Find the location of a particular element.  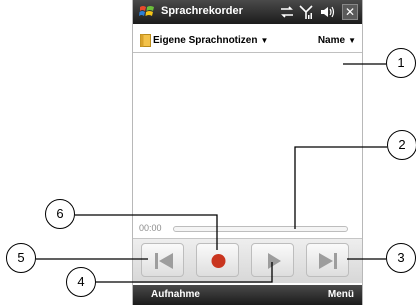

folder-label: Eigene Sprachnotizen is located at coordinates (205, 40).